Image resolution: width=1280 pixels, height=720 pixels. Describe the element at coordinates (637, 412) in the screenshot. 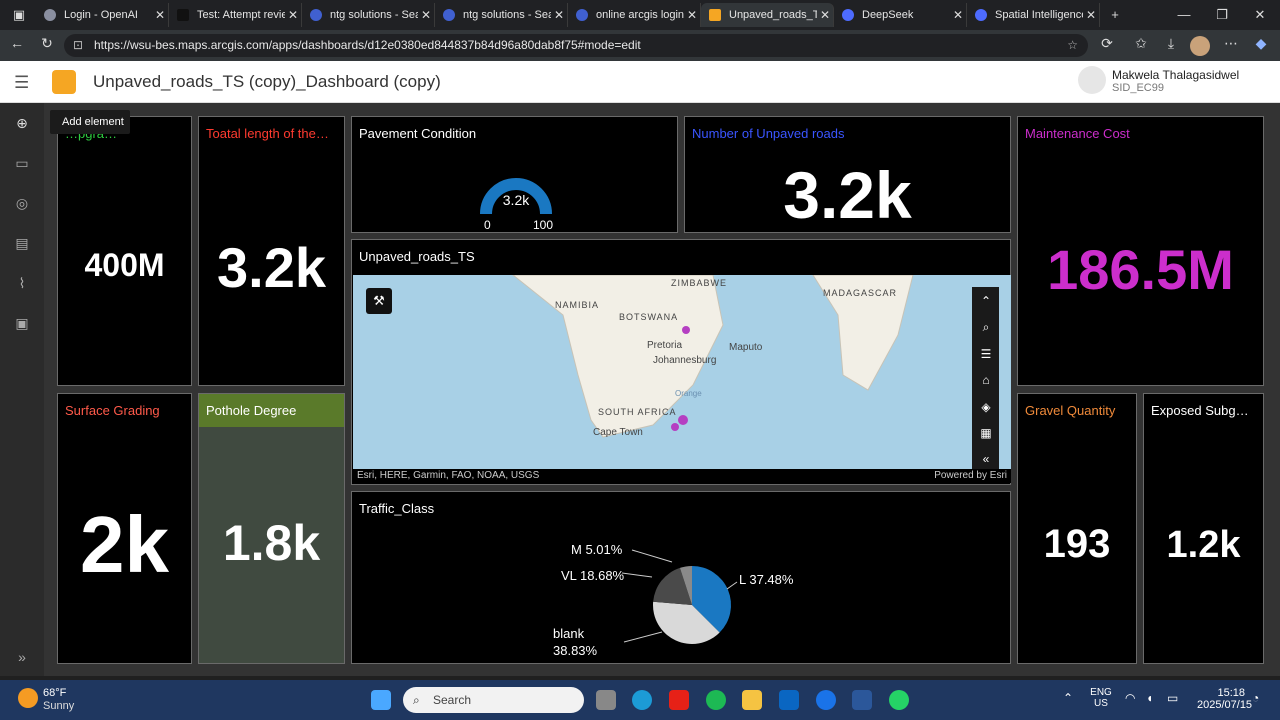

I see `map-label: SOUTH AFRICA` at that location.